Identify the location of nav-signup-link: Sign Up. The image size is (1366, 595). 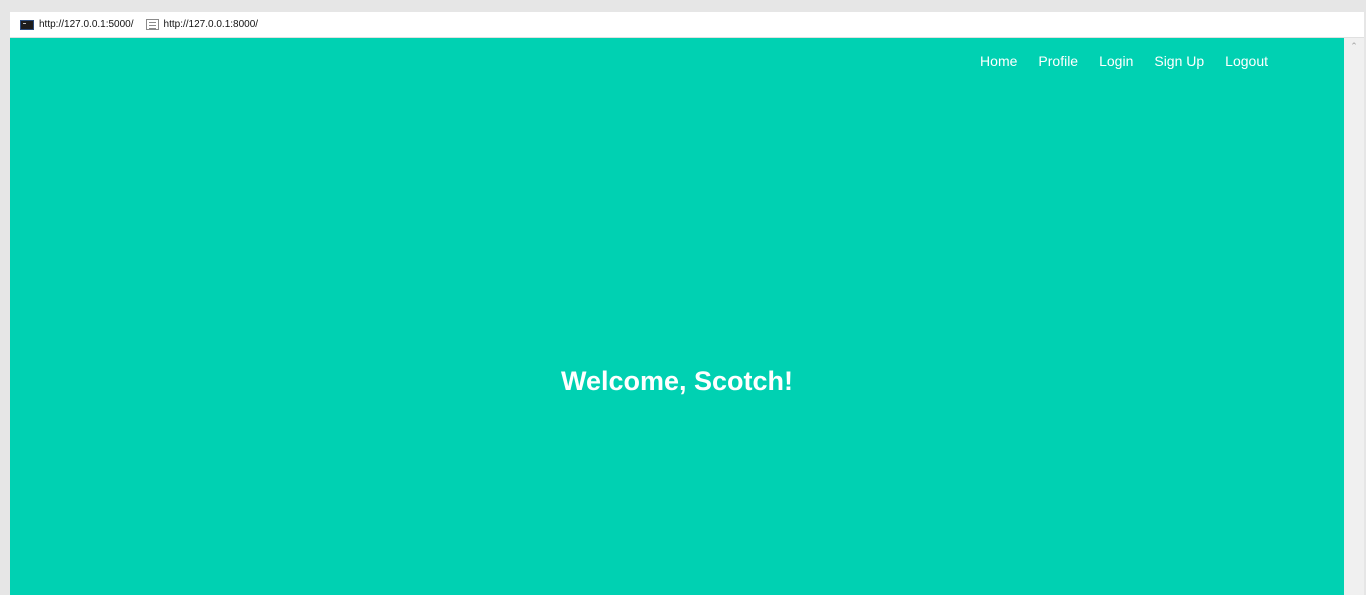
(1179, 61).